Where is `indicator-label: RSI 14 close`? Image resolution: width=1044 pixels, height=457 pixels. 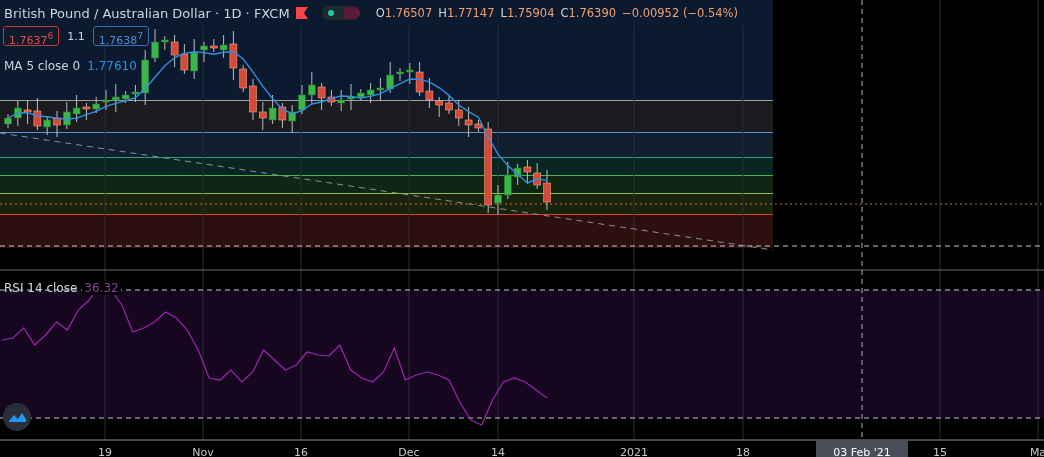 indicator-label: RSI 14 close is located at coordinates (41, 288).